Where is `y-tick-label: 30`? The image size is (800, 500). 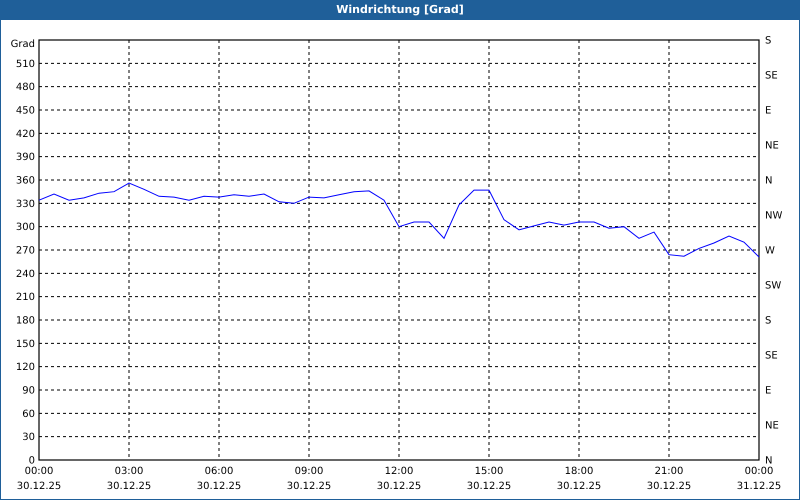
y-tick-label: 30 is located at coordinates (28, 438).